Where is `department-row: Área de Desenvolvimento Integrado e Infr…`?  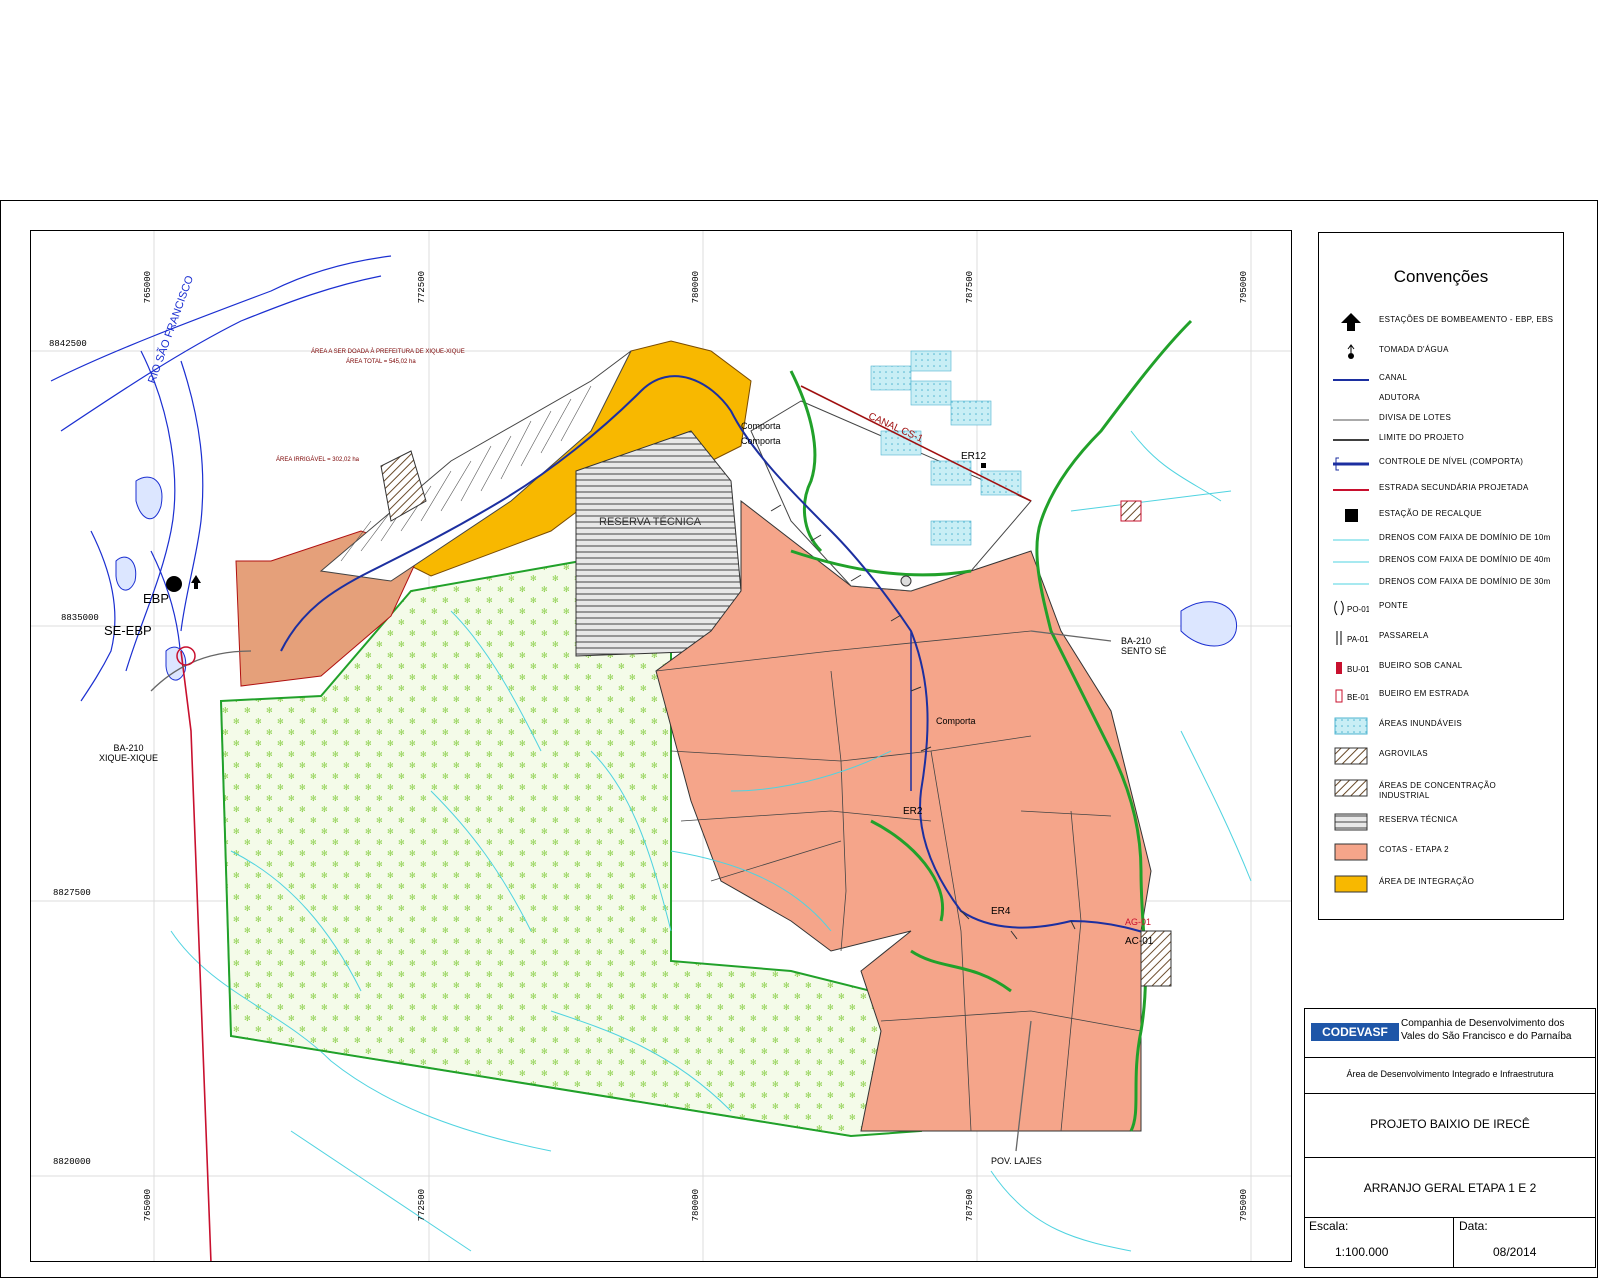
department-row: Área de Desenvolvimento Integrado e Infr… is located at coordinates (1450, 1075).